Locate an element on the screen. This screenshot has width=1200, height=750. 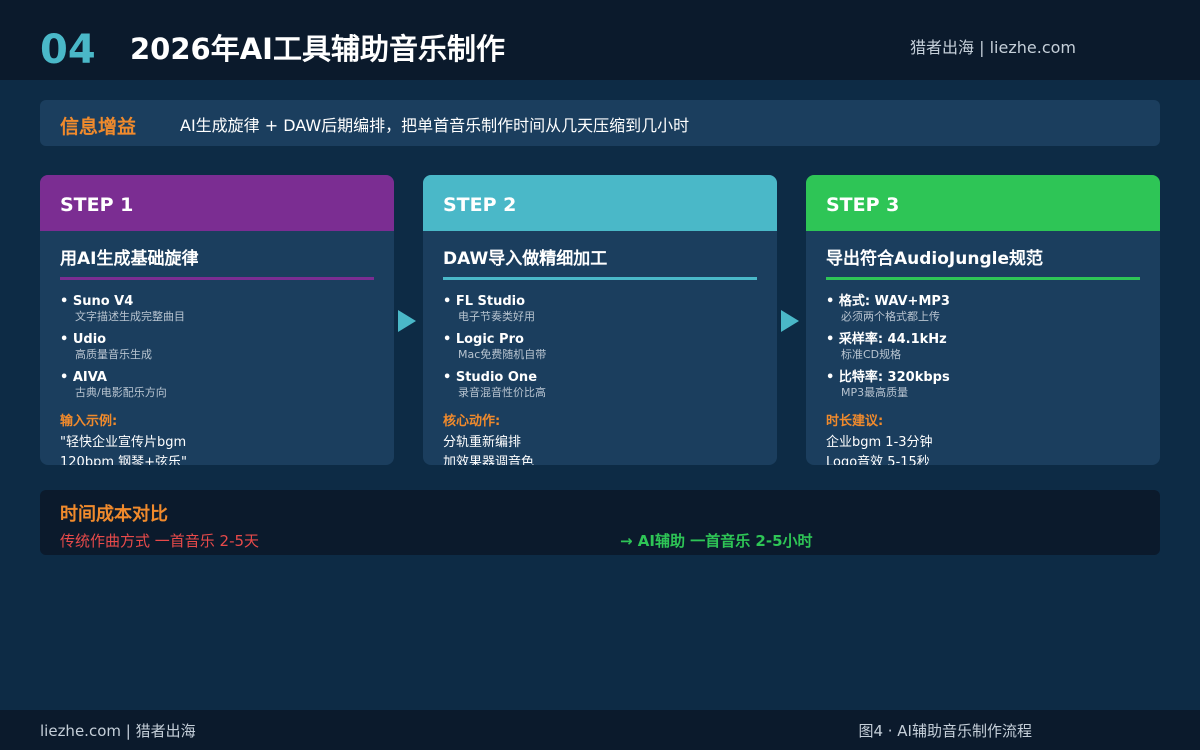
section-label: 核心动作: is located at coordinates (472, 421).